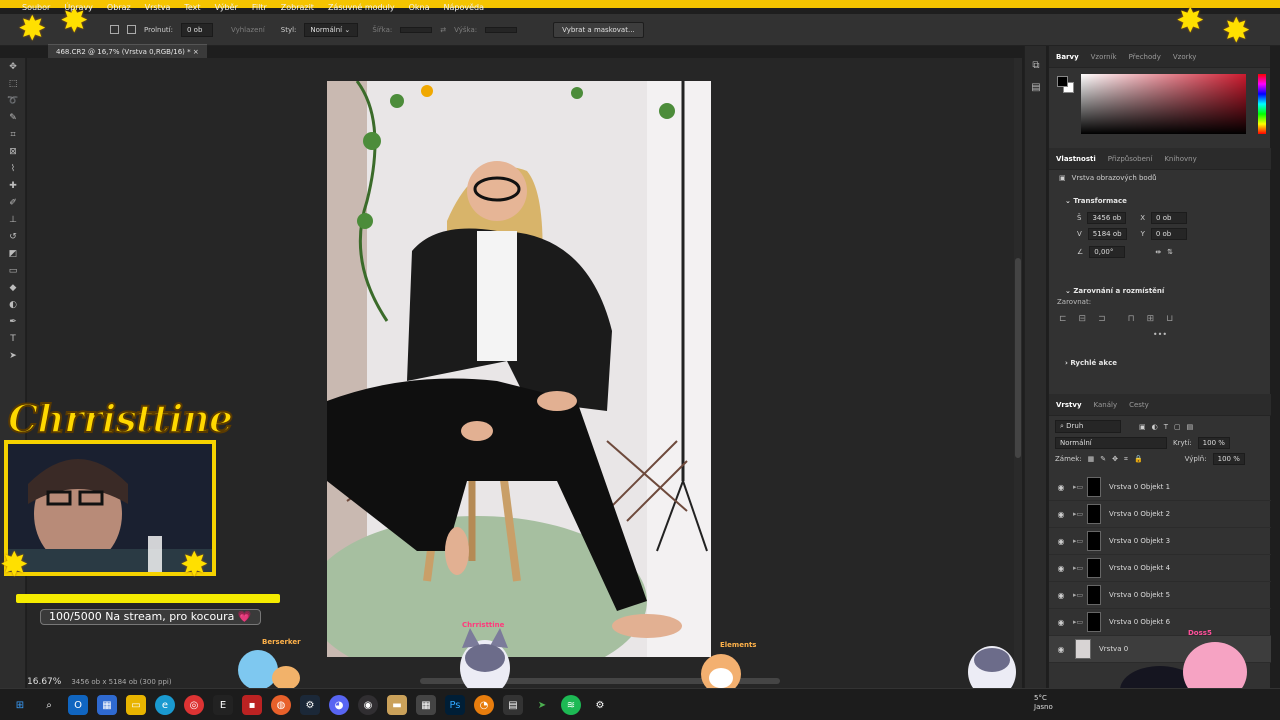 Image resolution: width=1280 pixels, height=720 pixels. I want to click on fill-field: 100 %, so click(1228, 459).